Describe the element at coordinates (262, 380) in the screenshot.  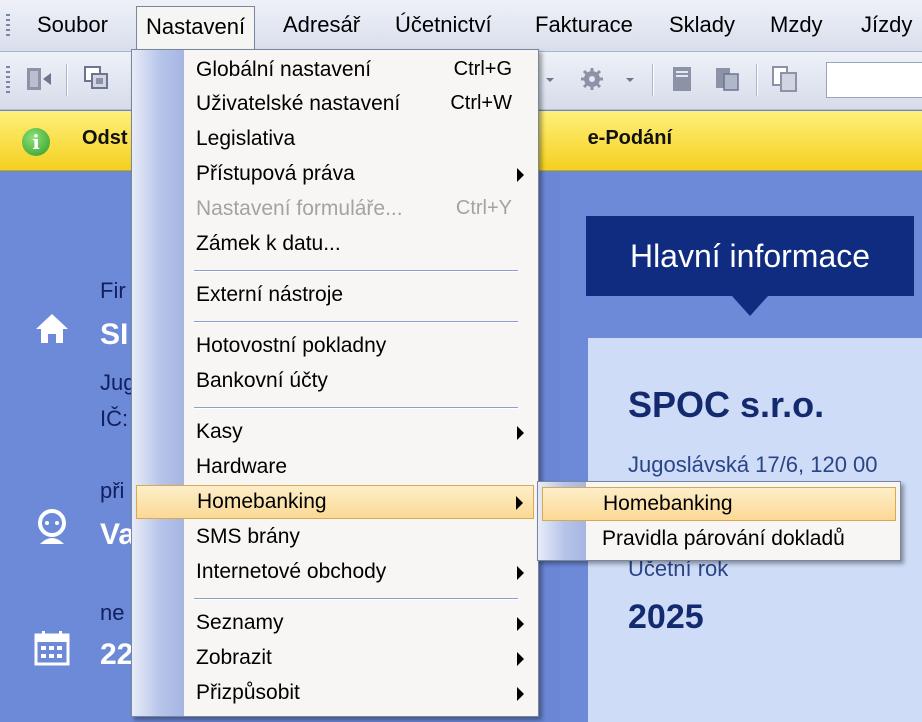
I see `menu-item-label: Bankovní účty` at that location.